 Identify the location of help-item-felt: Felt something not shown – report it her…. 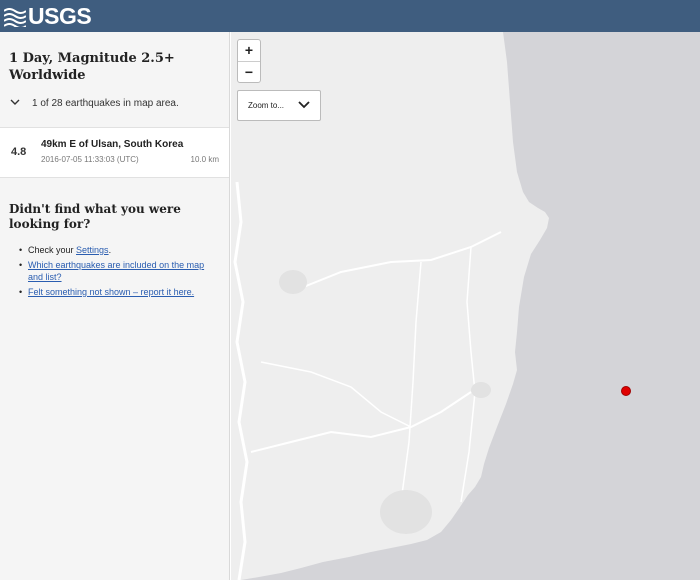
(119, 292).